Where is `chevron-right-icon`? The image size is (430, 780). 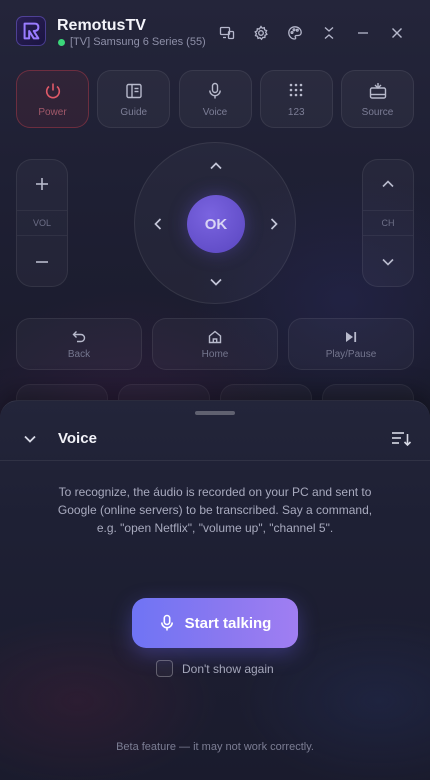 chevron-right-icon is located at coordinates (274, 224).